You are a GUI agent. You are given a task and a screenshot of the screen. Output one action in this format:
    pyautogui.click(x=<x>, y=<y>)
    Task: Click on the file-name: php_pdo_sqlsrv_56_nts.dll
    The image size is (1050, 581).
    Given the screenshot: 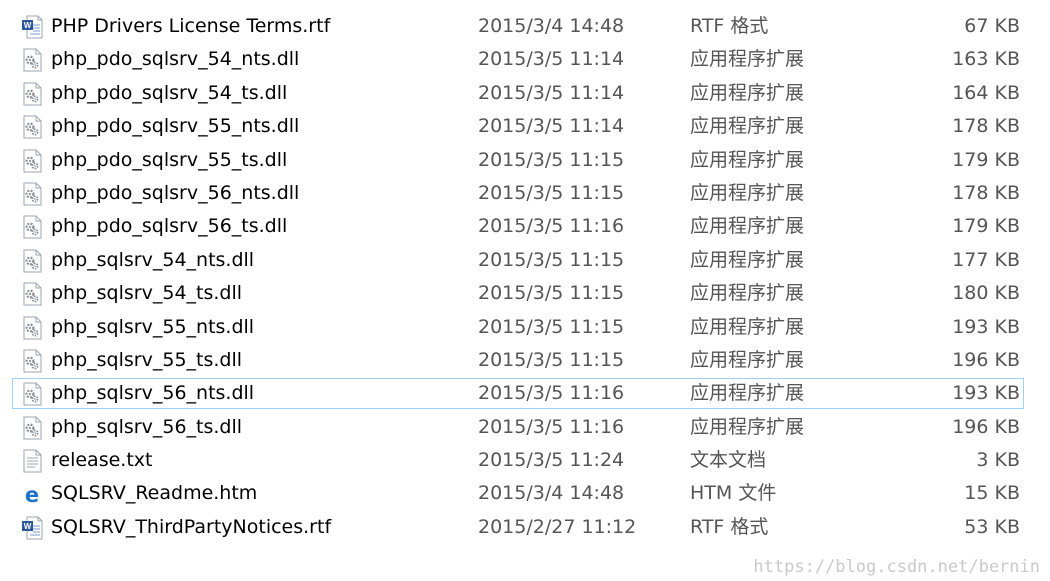 What is the action you would take?
    pyautogui.click(x=175, y=192)
    